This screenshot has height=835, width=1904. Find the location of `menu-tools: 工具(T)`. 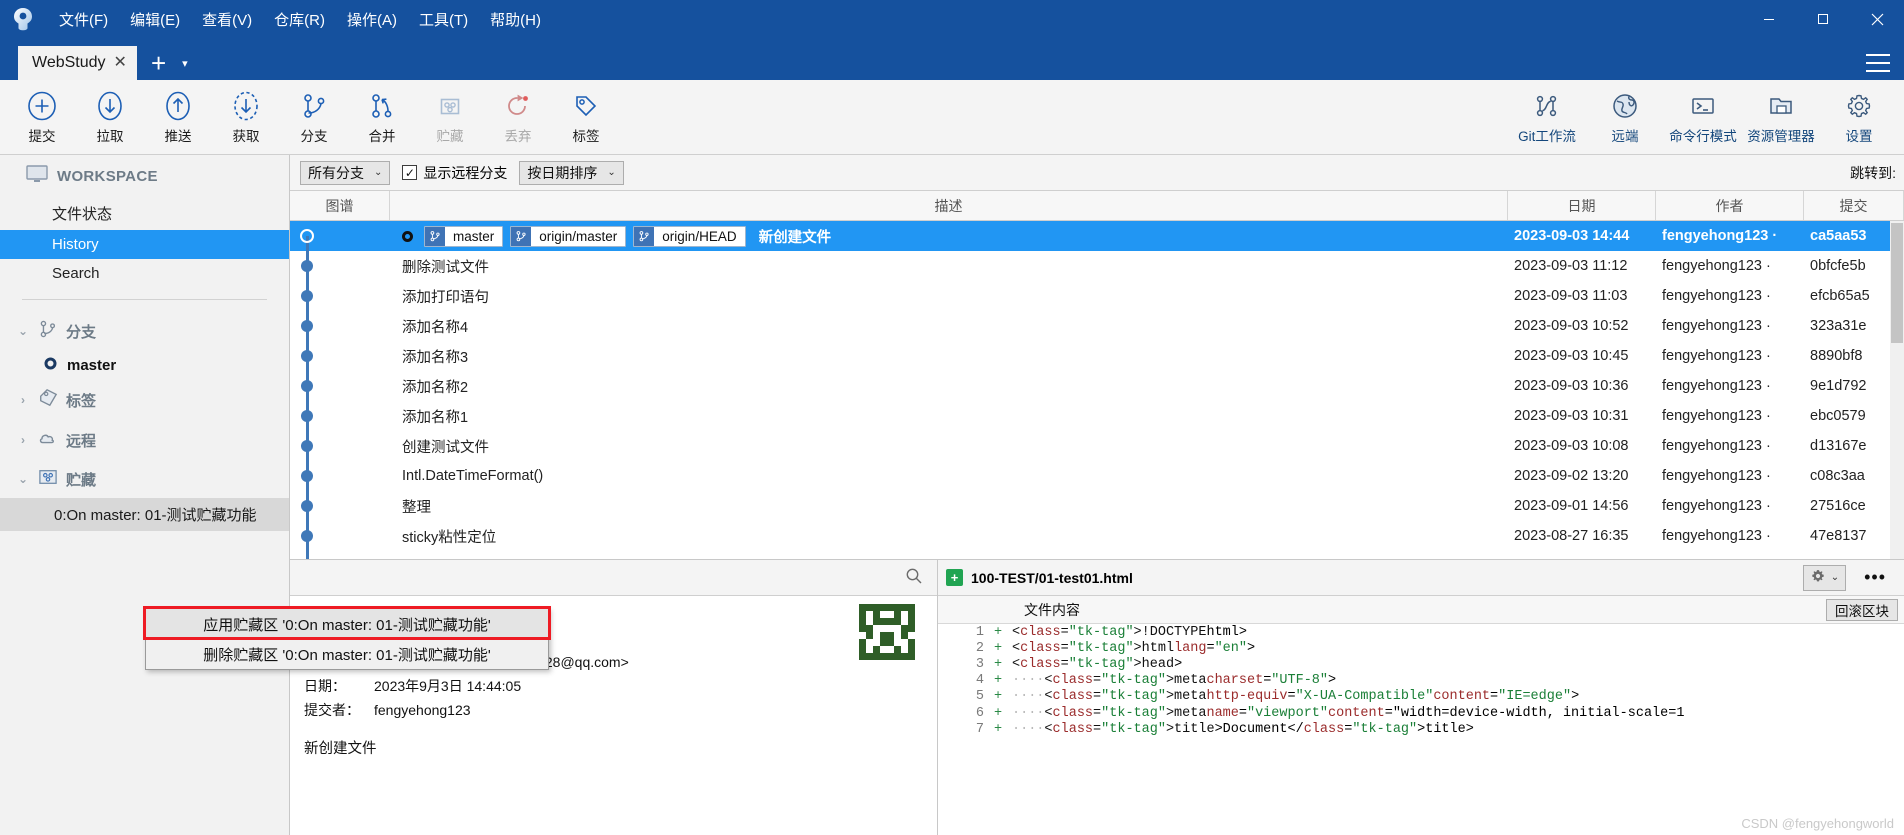

menu-tools: 工具(T) is located at coordinates (443, 19).